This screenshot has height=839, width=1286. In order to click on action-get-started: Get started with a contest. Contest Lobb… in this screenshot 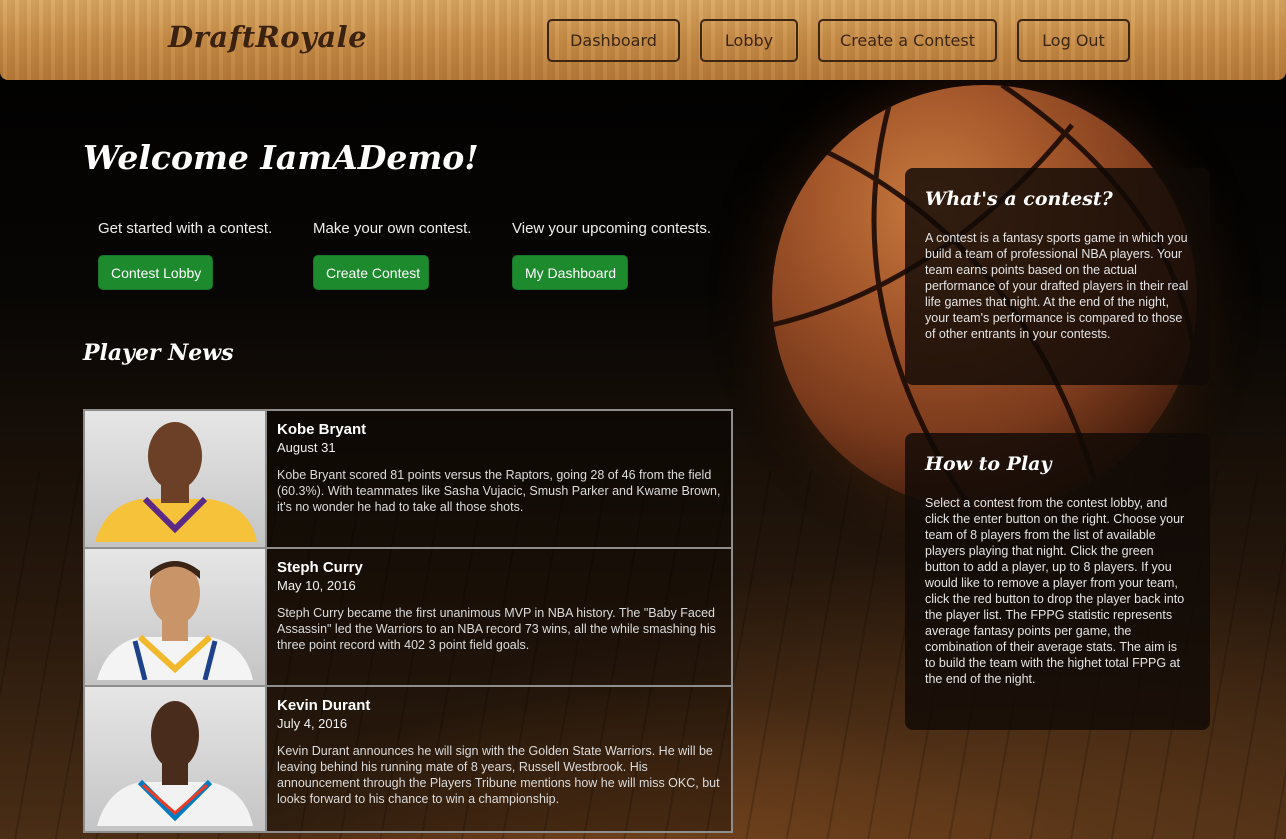, I will do `click(185, 255)`.